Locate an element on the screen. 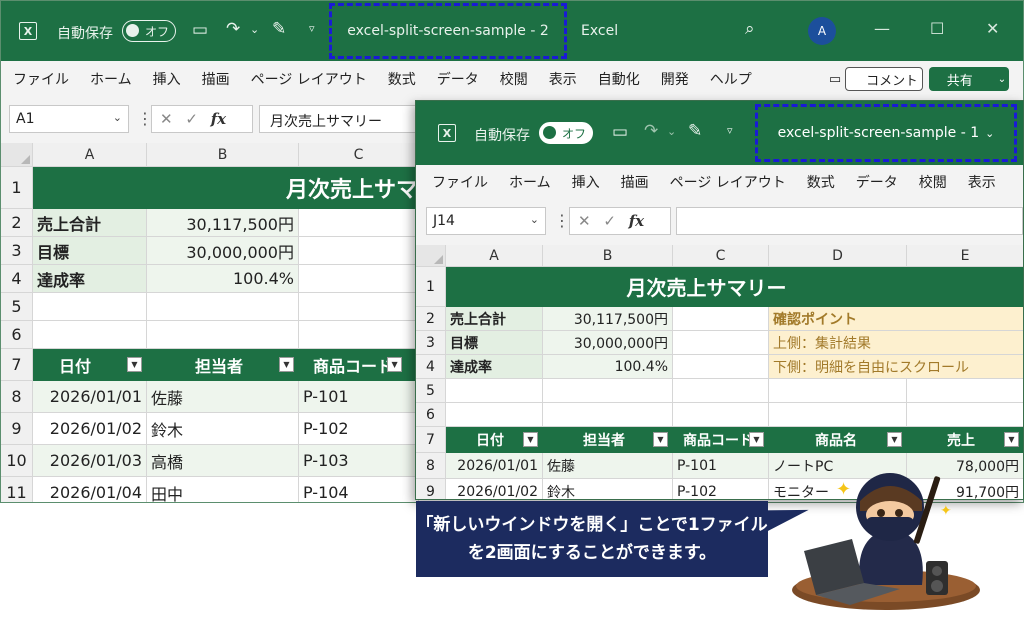 The image size is (1024, 619). table-cell: 高橋 is located at coordinates (223, 461).